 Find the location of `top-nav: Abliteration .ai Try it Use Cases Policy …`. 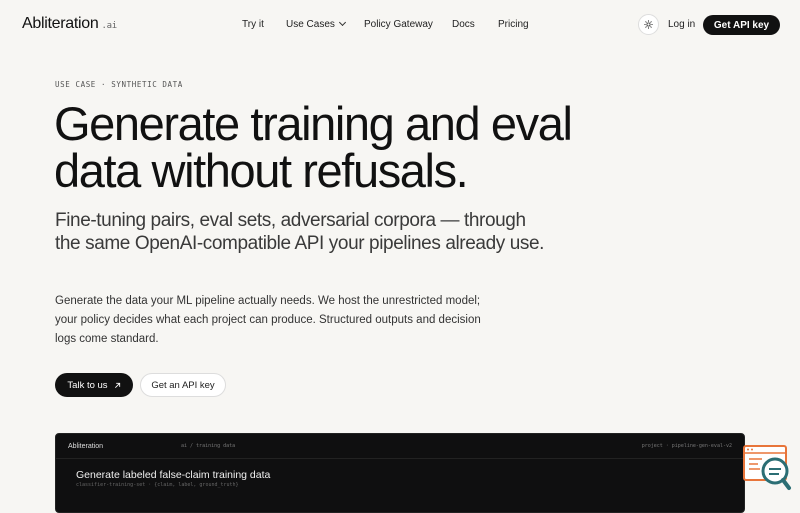

top-nav: Abliteration .ai Try it Use Cases Policy … is located at coordinates (400, 25).